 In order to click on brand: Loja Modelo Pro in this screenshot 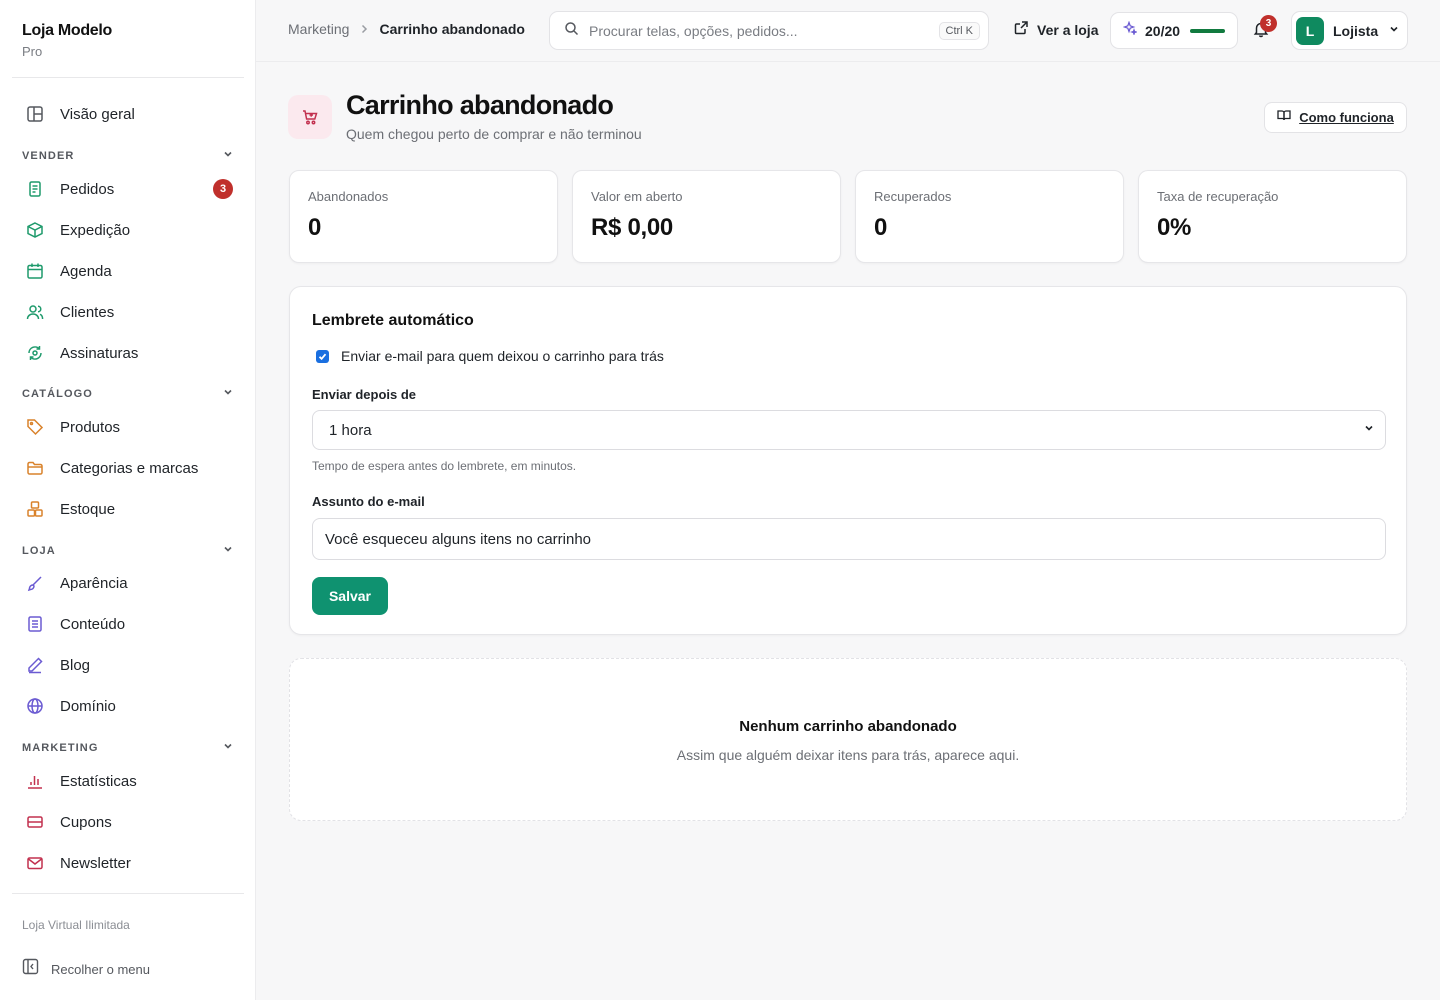, I will do `click(67, 40)`.